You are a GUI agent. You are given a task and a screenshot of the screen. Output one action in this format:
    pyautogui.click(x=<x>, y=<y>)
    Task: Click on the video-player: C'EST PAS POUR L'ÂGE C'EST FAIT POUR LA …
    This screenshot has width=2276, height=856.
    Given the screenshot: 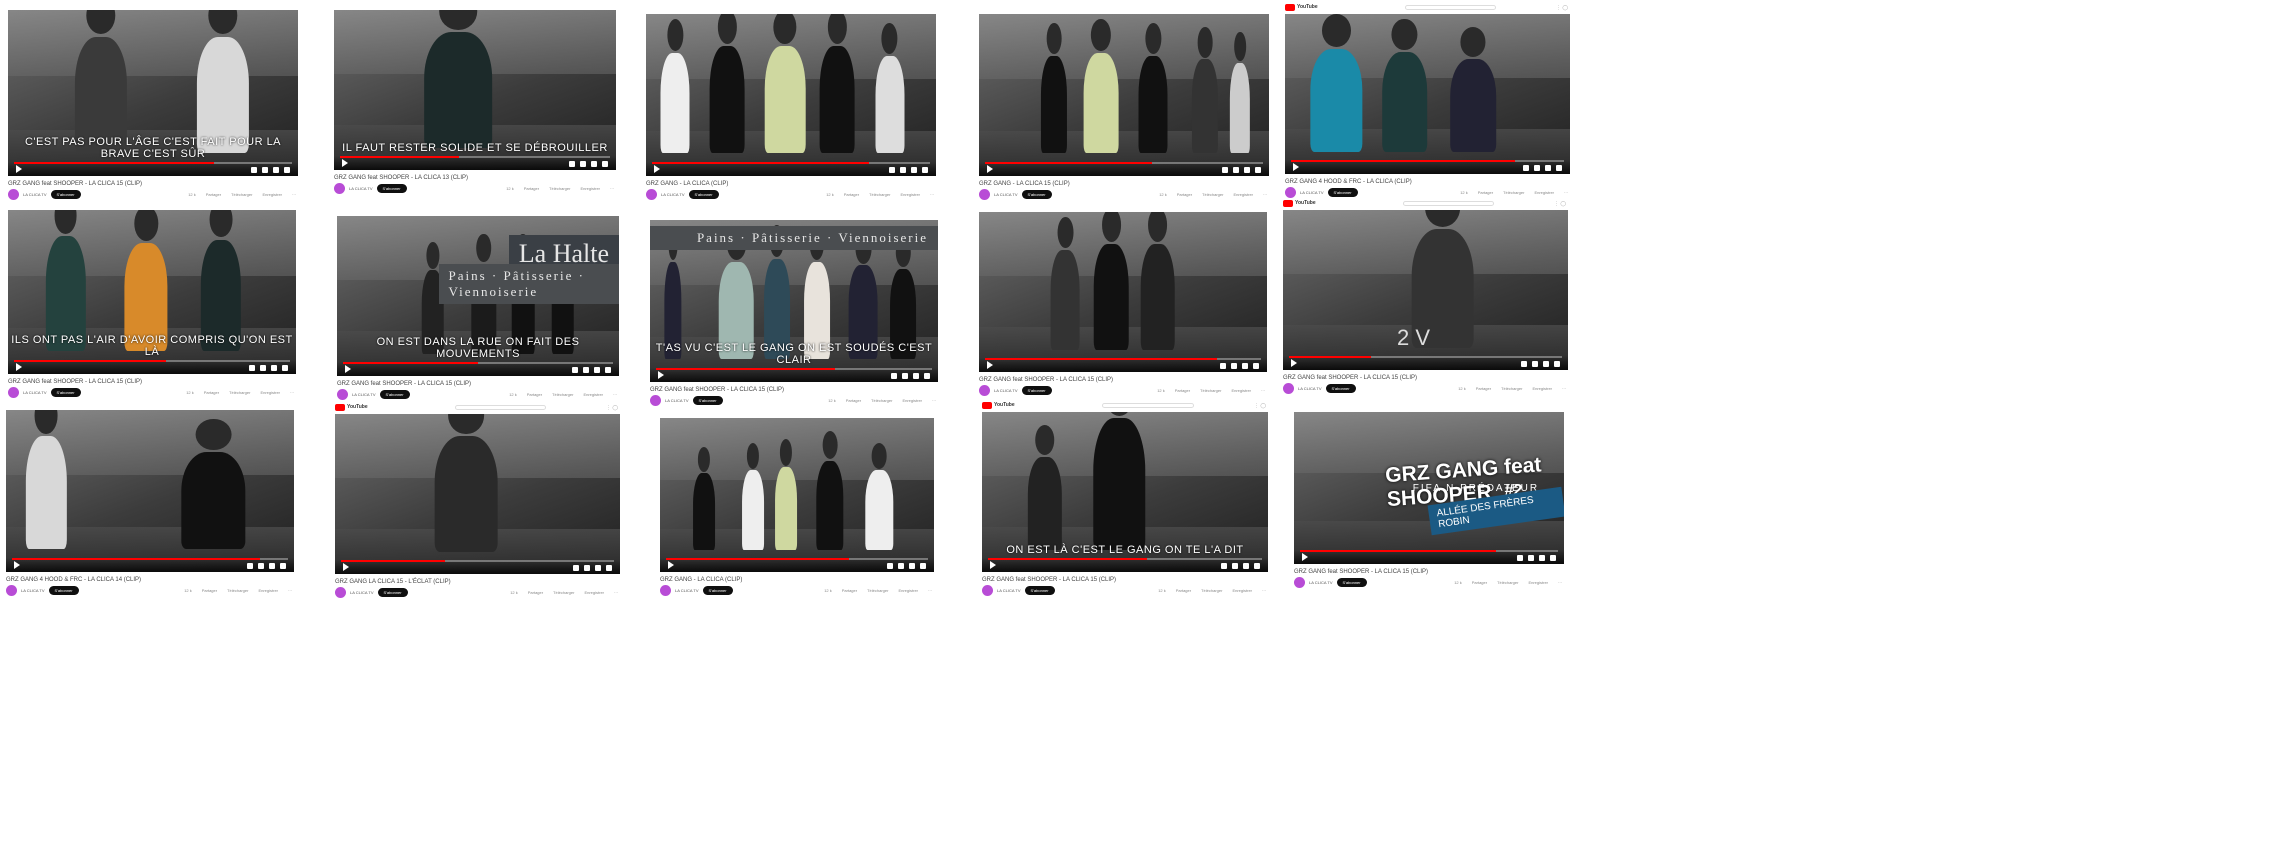 What is the action you would take?
    pyautogui.click(x=153, y=93)
    